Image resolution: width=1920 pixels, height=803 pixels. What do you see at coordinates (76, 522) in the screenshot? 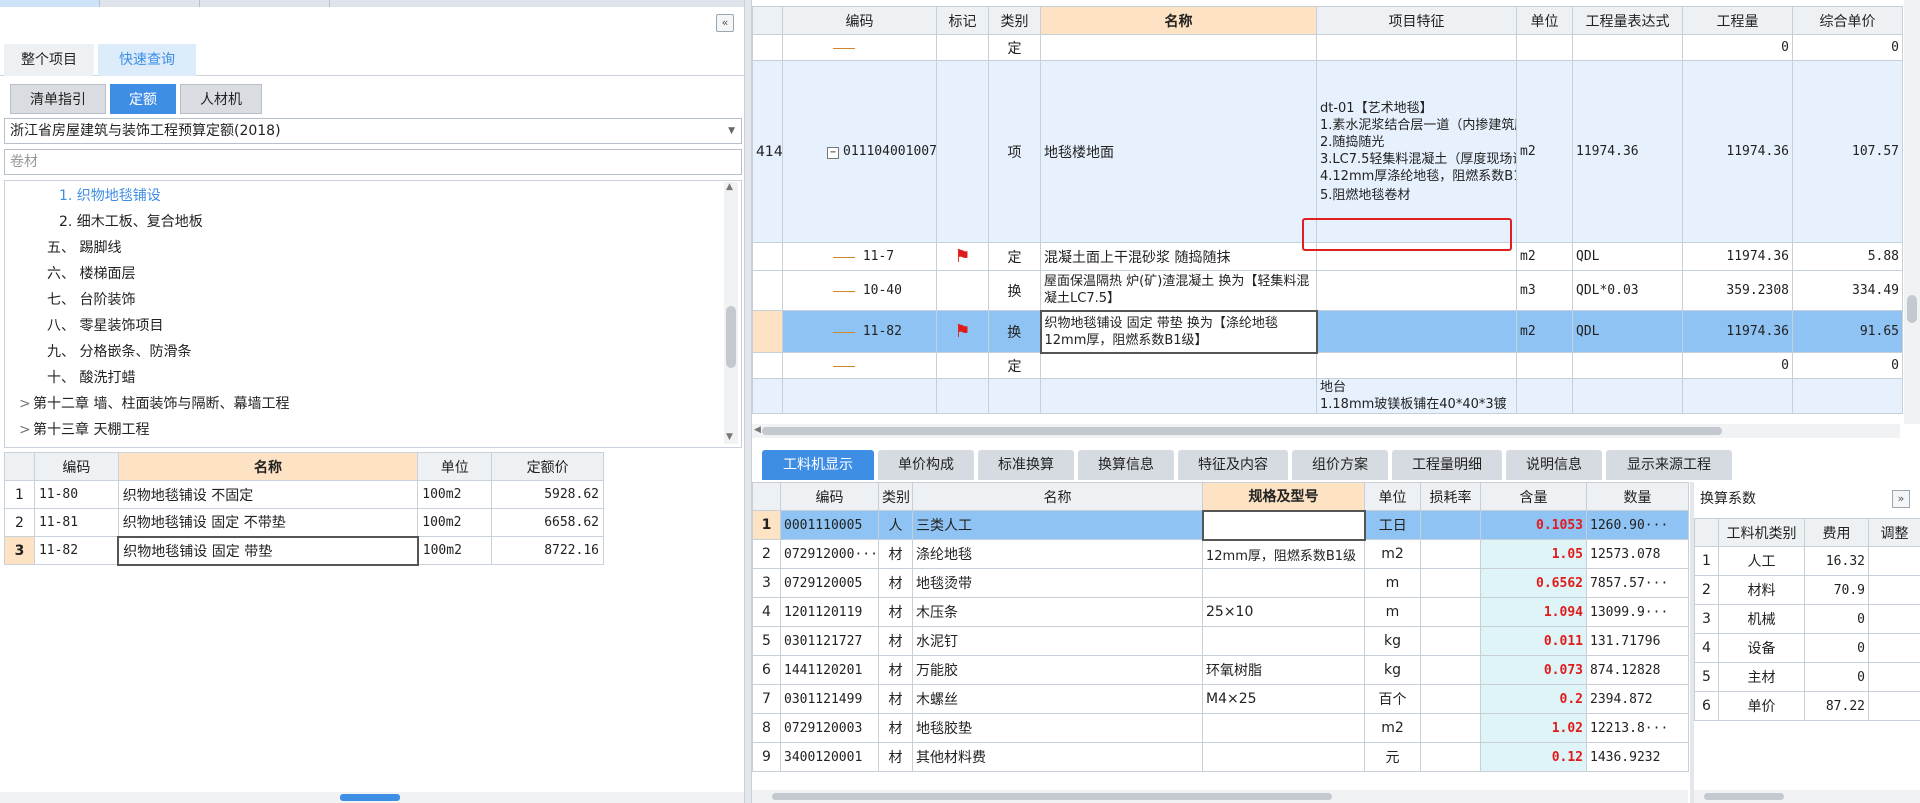
I see `quota-code: 11-81` at bounding box center [76, 522].